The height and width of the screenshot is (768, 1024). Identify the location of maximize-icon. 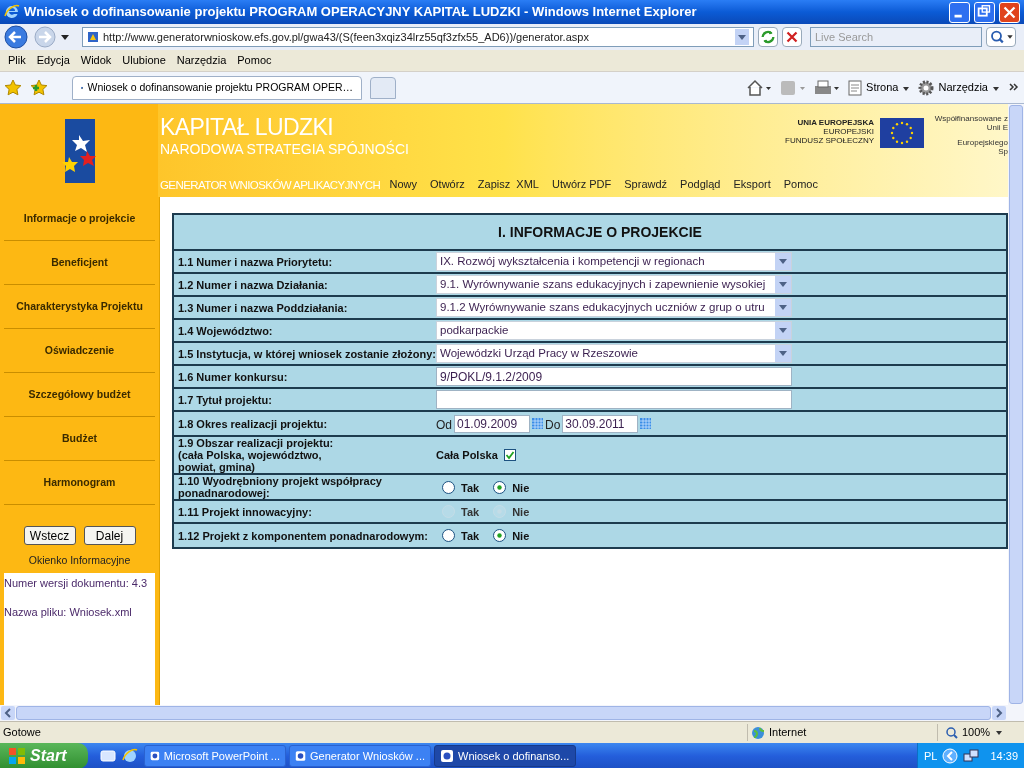
(984, 12).